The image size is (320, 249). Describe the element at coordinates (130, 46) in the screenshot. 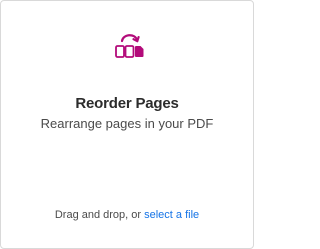

I see `reorder-pages-icon` at that location.